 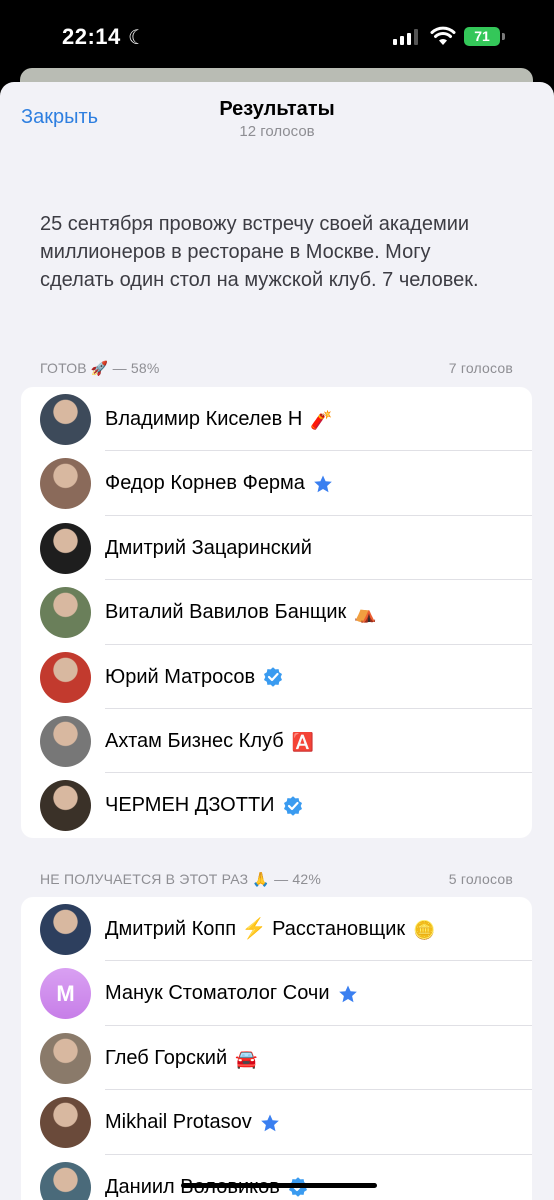 What do you see at coordinates (480, 368) in the screenshot?
I see `option-votes: 7 голосов` at bounding box center [480, 368].